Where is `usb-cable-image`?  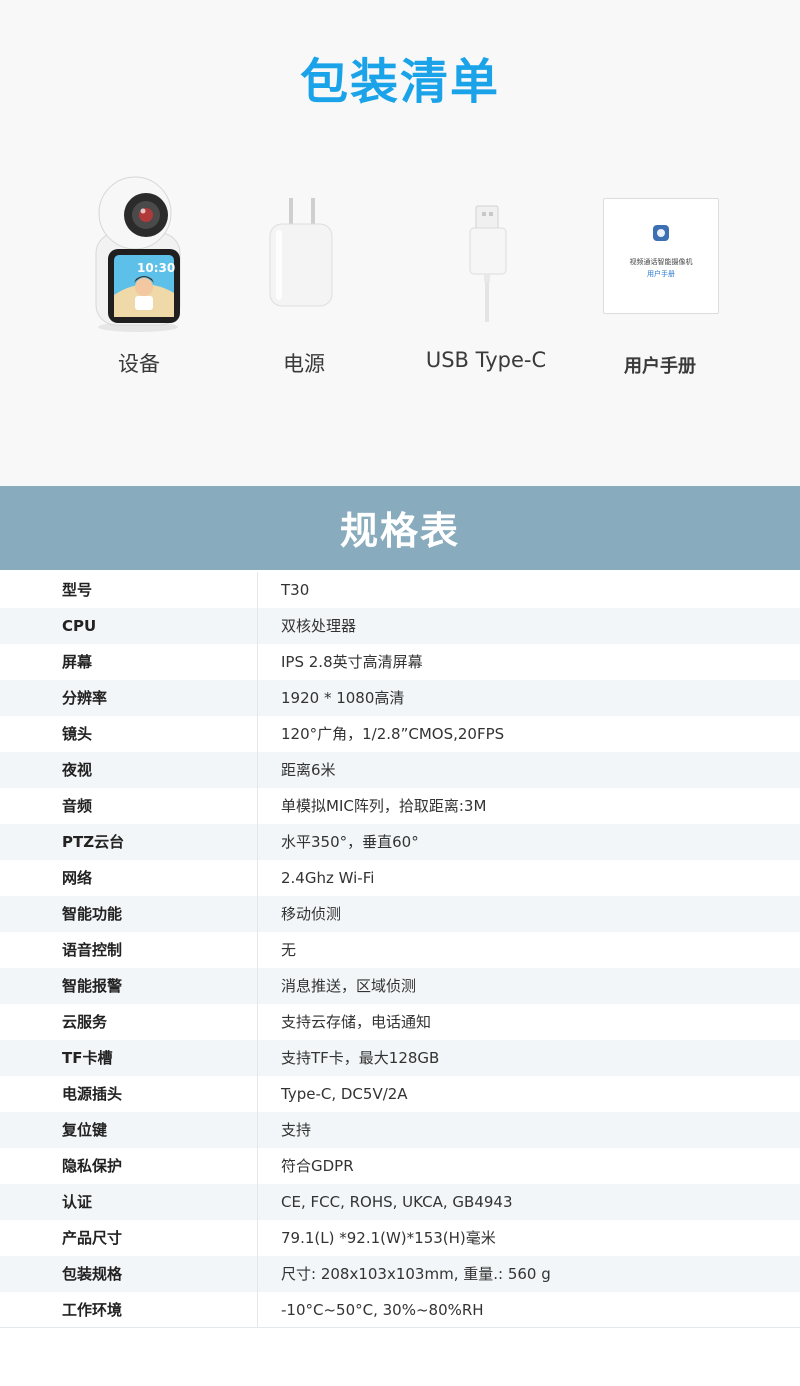 usb-cable-image is located at coordinates (486, 265).